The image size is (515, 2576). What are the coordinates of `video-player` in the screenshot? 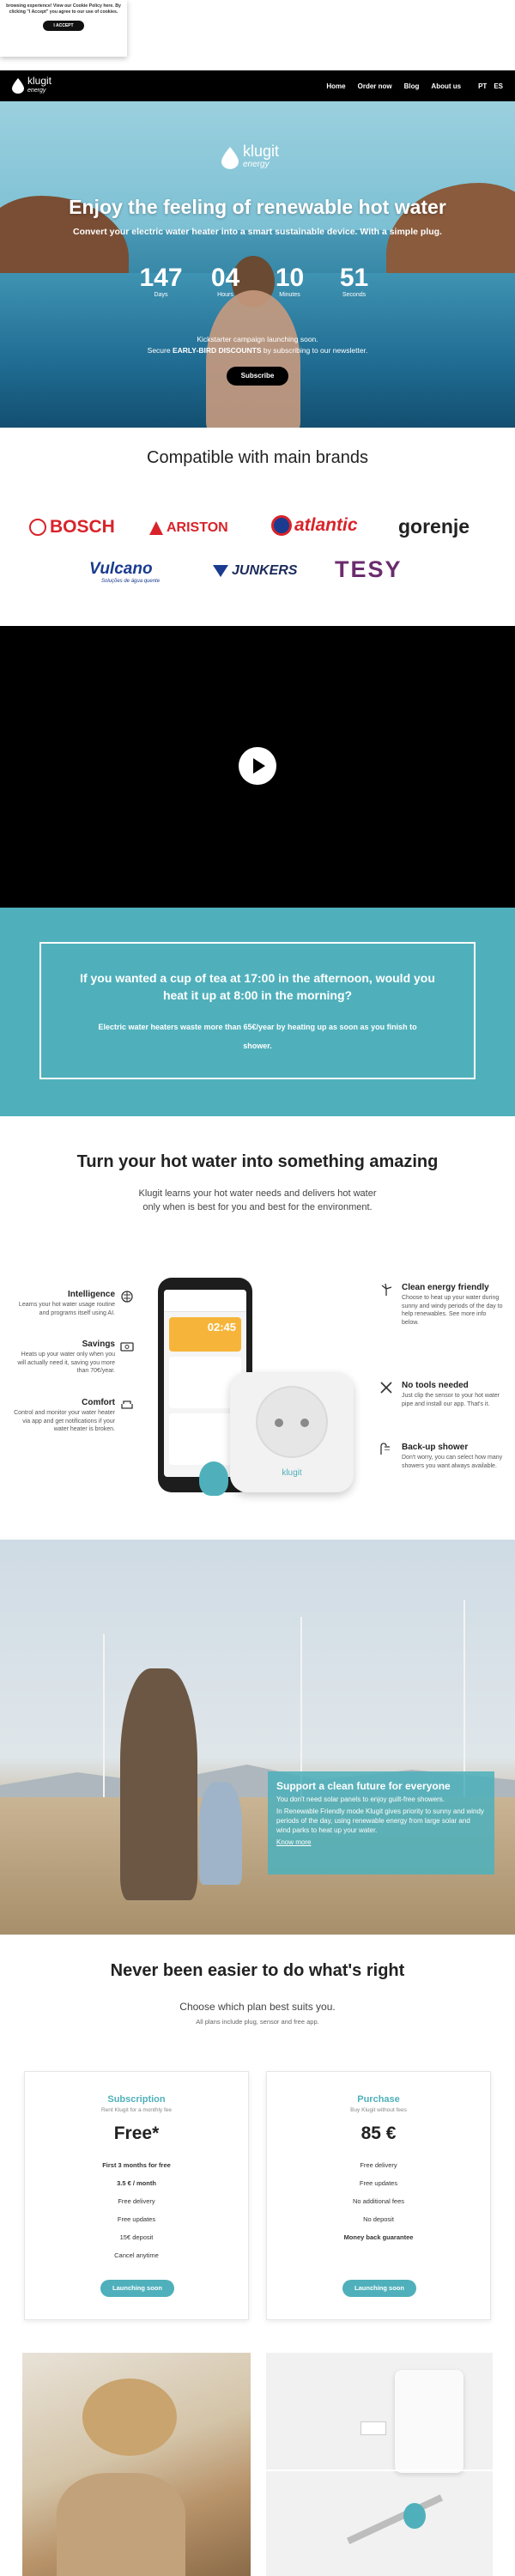 It's located at (257, 767).